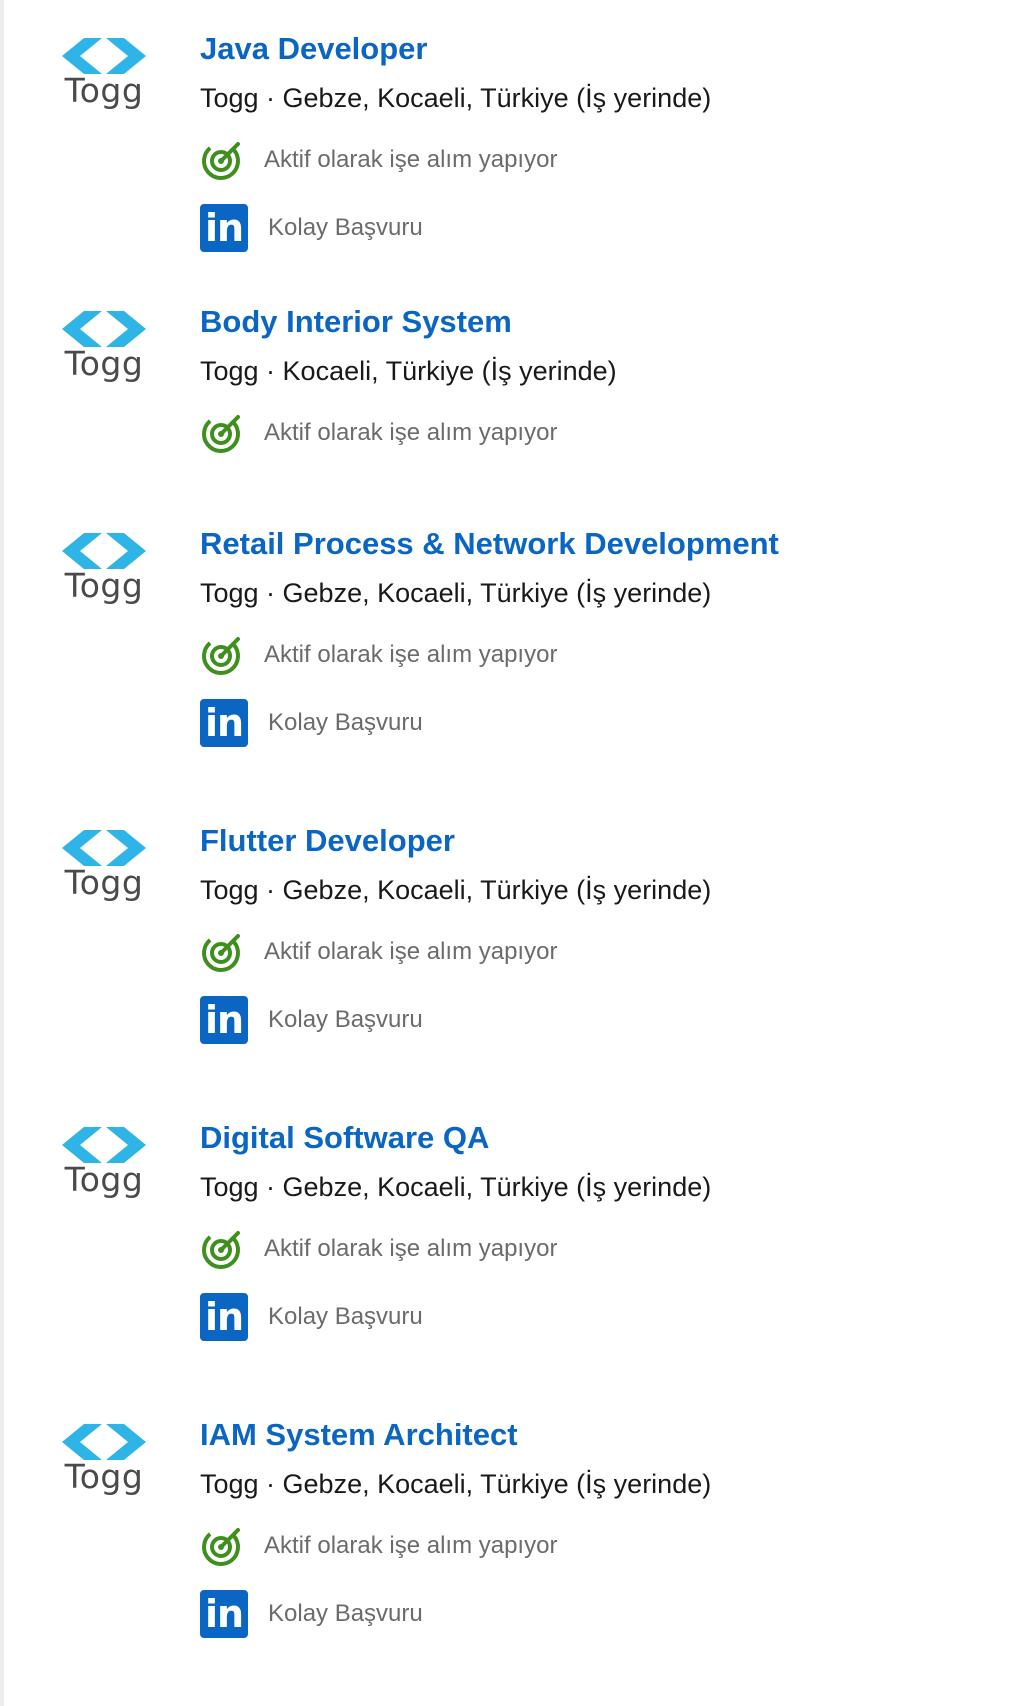  I want to click on job-title-link: Retail Process & Network Development, so click(489, 543).